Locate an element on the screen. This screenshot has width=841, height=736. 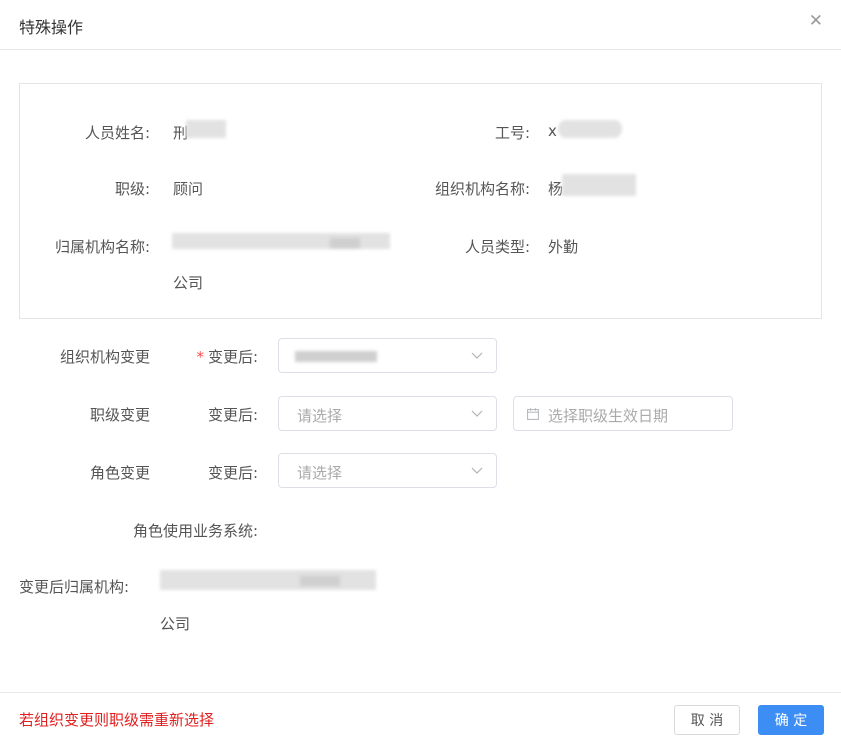
org-change-selected-redaction is located at coordinates (336, 356).